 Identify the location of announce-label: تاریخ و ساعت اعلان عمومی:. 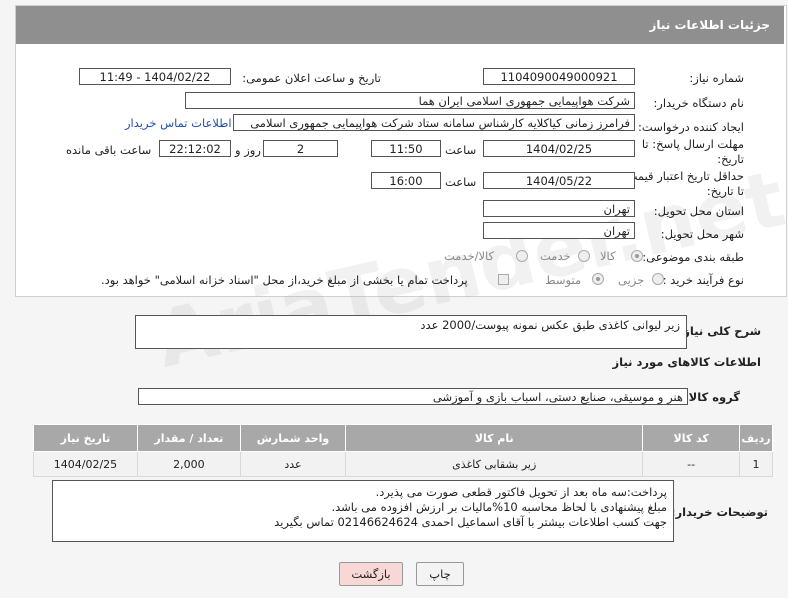
(311, 78).